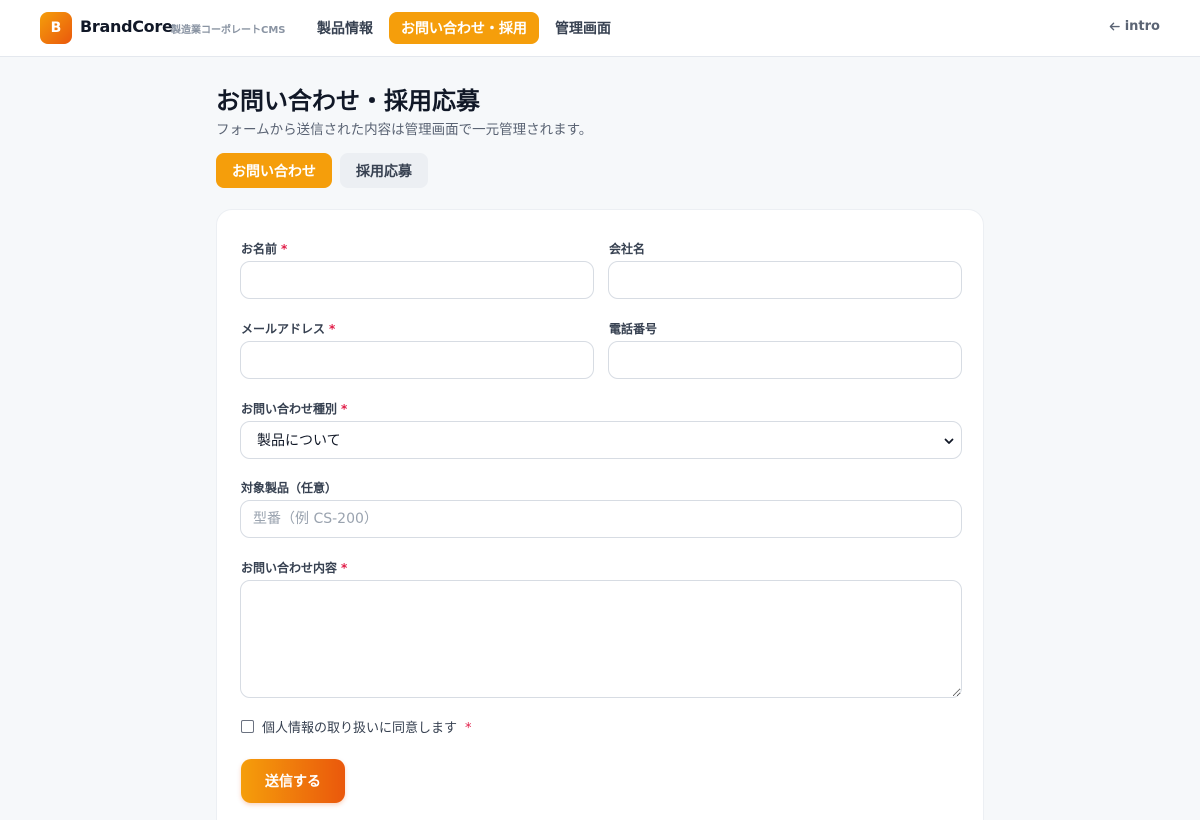  I want to click on arrow-left-icon, so click(1114, 26).